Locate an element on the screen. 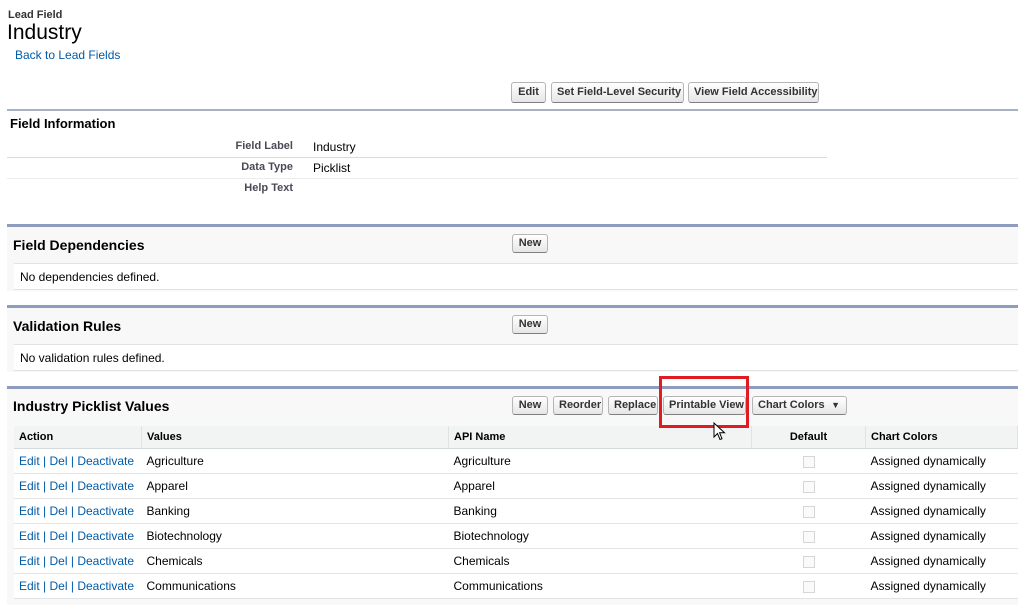 The width and height of the screenshot is (1018, 605). column-header-action: Action is located at coordinates (78, 437).